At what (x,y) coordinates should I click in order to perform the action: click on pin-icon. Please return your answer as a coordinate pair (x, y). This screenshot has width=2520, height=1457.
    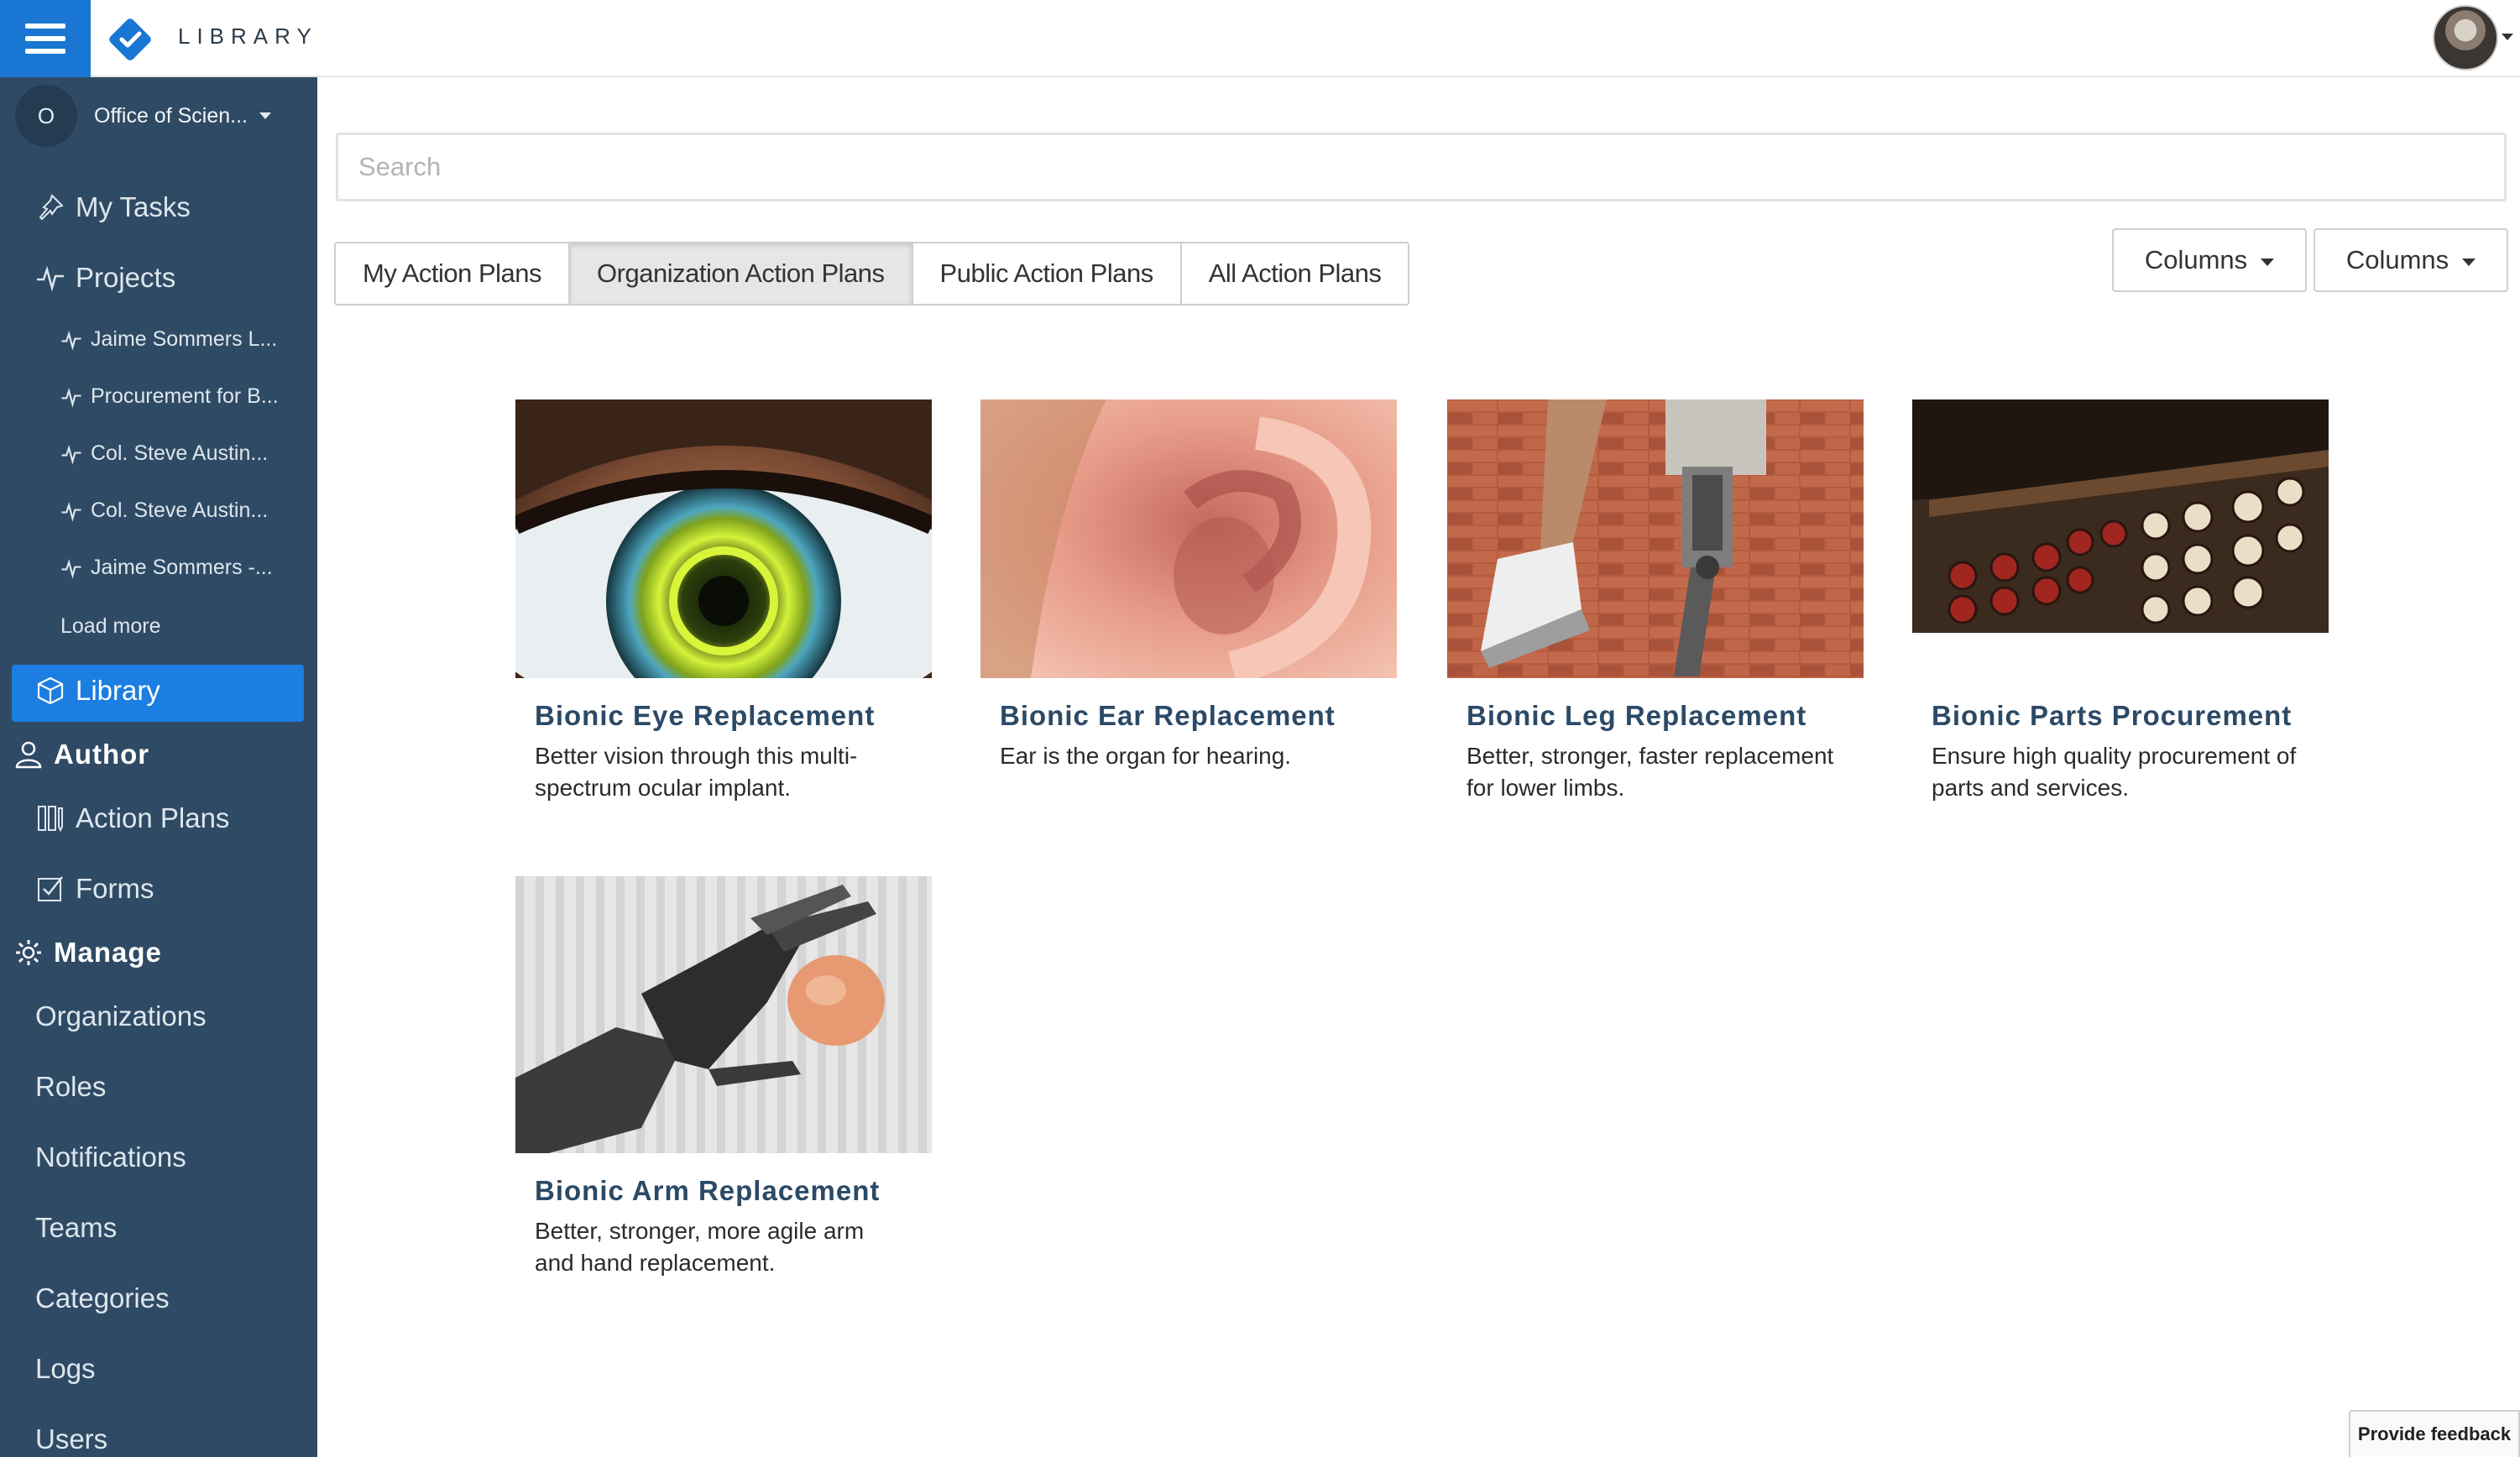
    Looking at the image, I should click on (52, 207).